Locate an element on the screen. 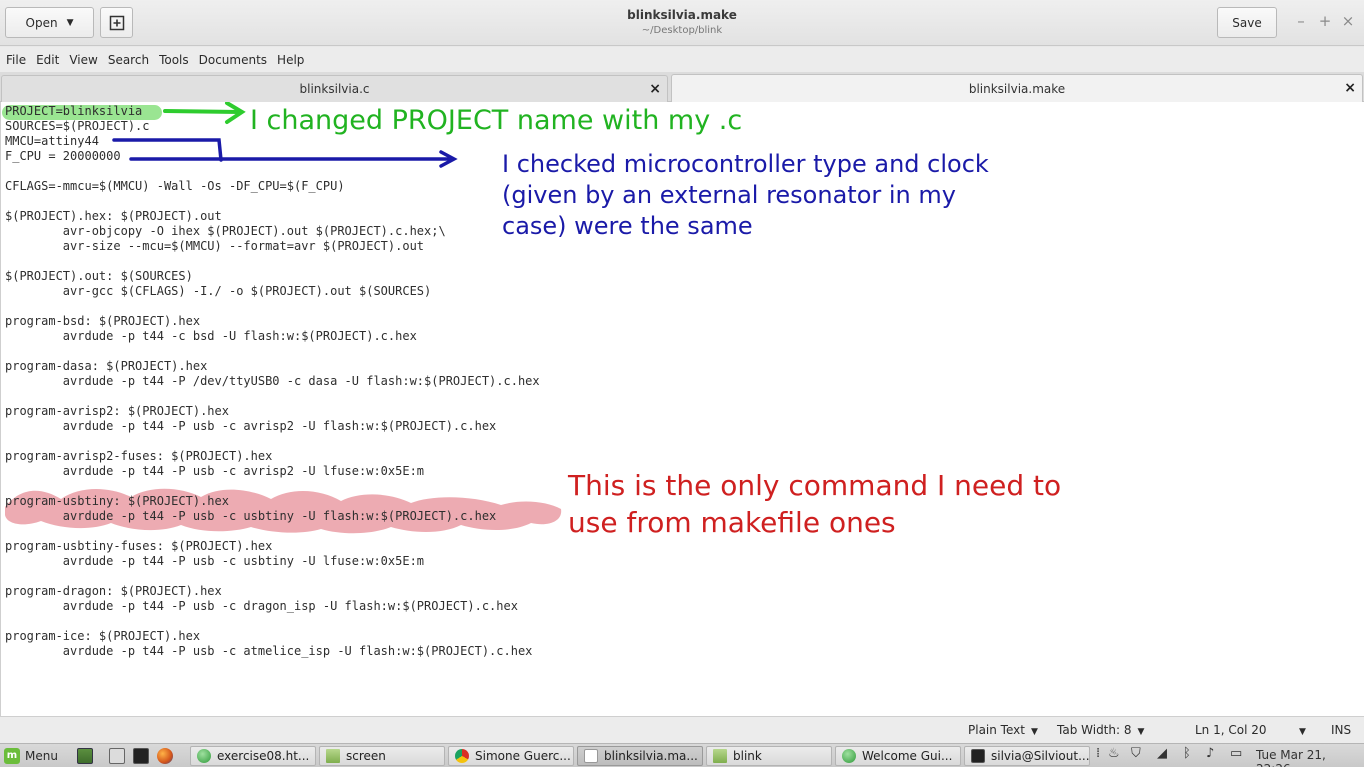 This screenshot has width=1364, height=767. position-dropdown: ▼ is located at coordinates (1299, 730).